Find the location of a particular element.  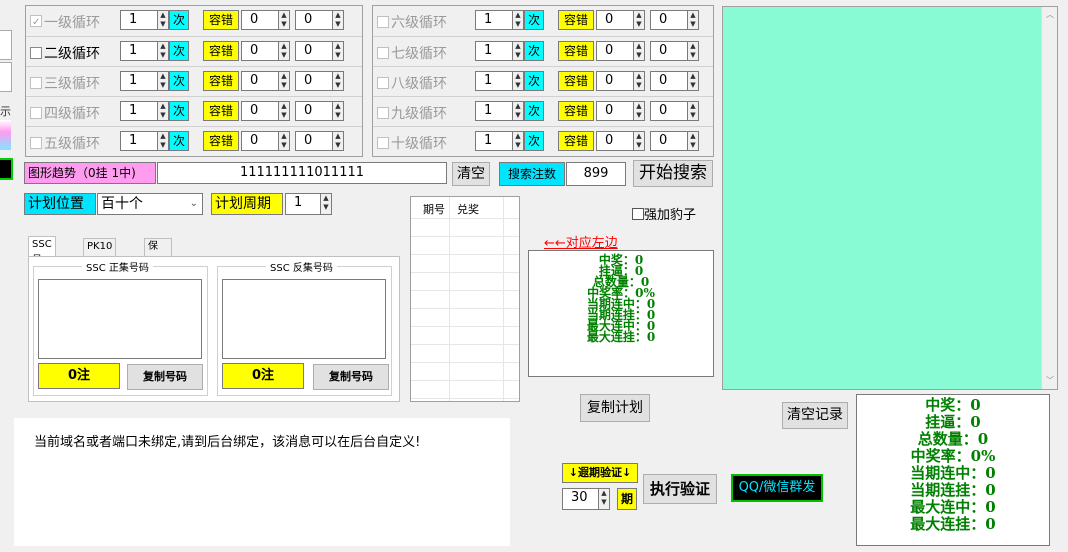

loop-checkbox: 八级循环 is located at coordinates (412, 83).